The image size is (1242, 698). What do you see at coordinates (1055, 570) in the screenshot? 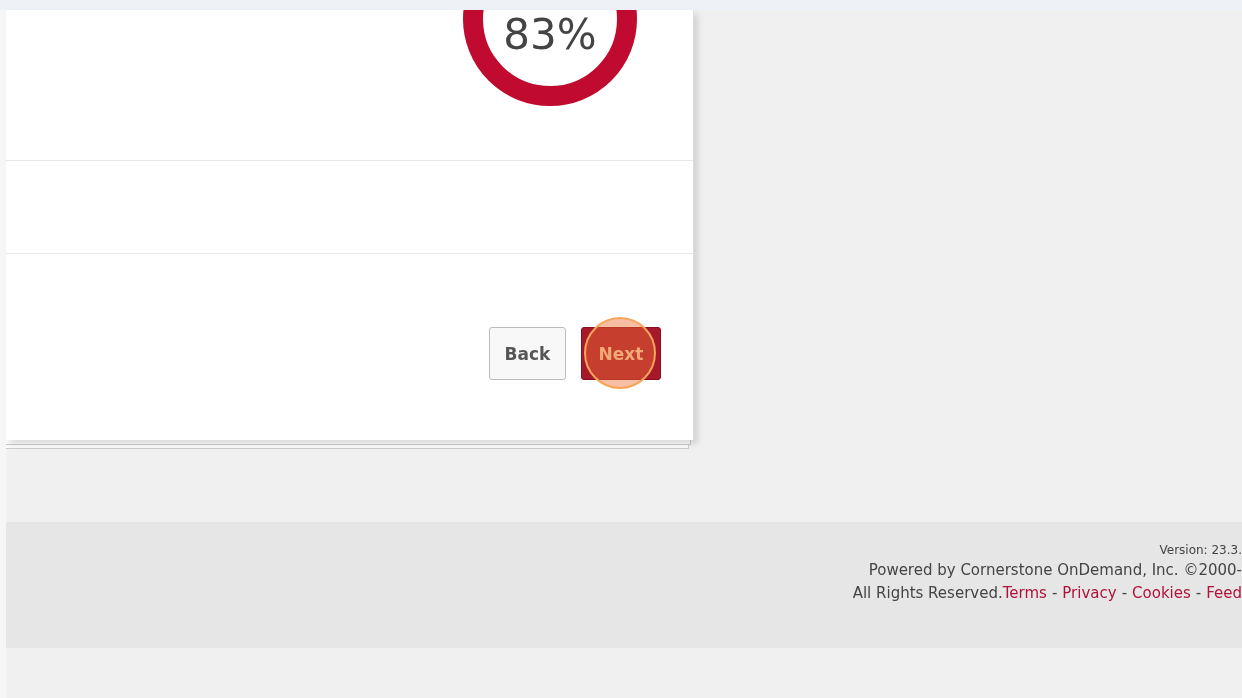
I see `copyright-text: Powered by Cornerstone OnDemand, Inc. ©2000-` at bounding box center [1055, 570].